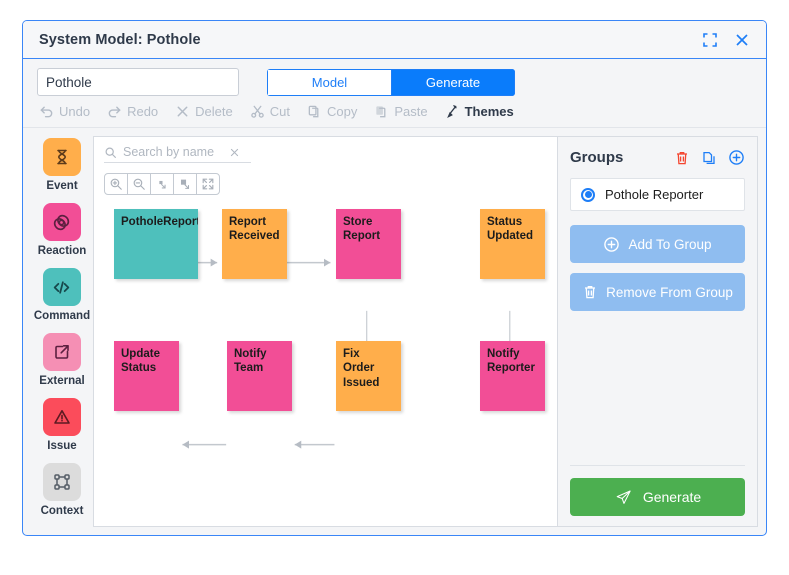 The width and height of the screenshot is (789, 575). Describe the element at coordinates (512, 244) in the screenshot. I see `graph-node-status-updated: Status Updated` at that location.